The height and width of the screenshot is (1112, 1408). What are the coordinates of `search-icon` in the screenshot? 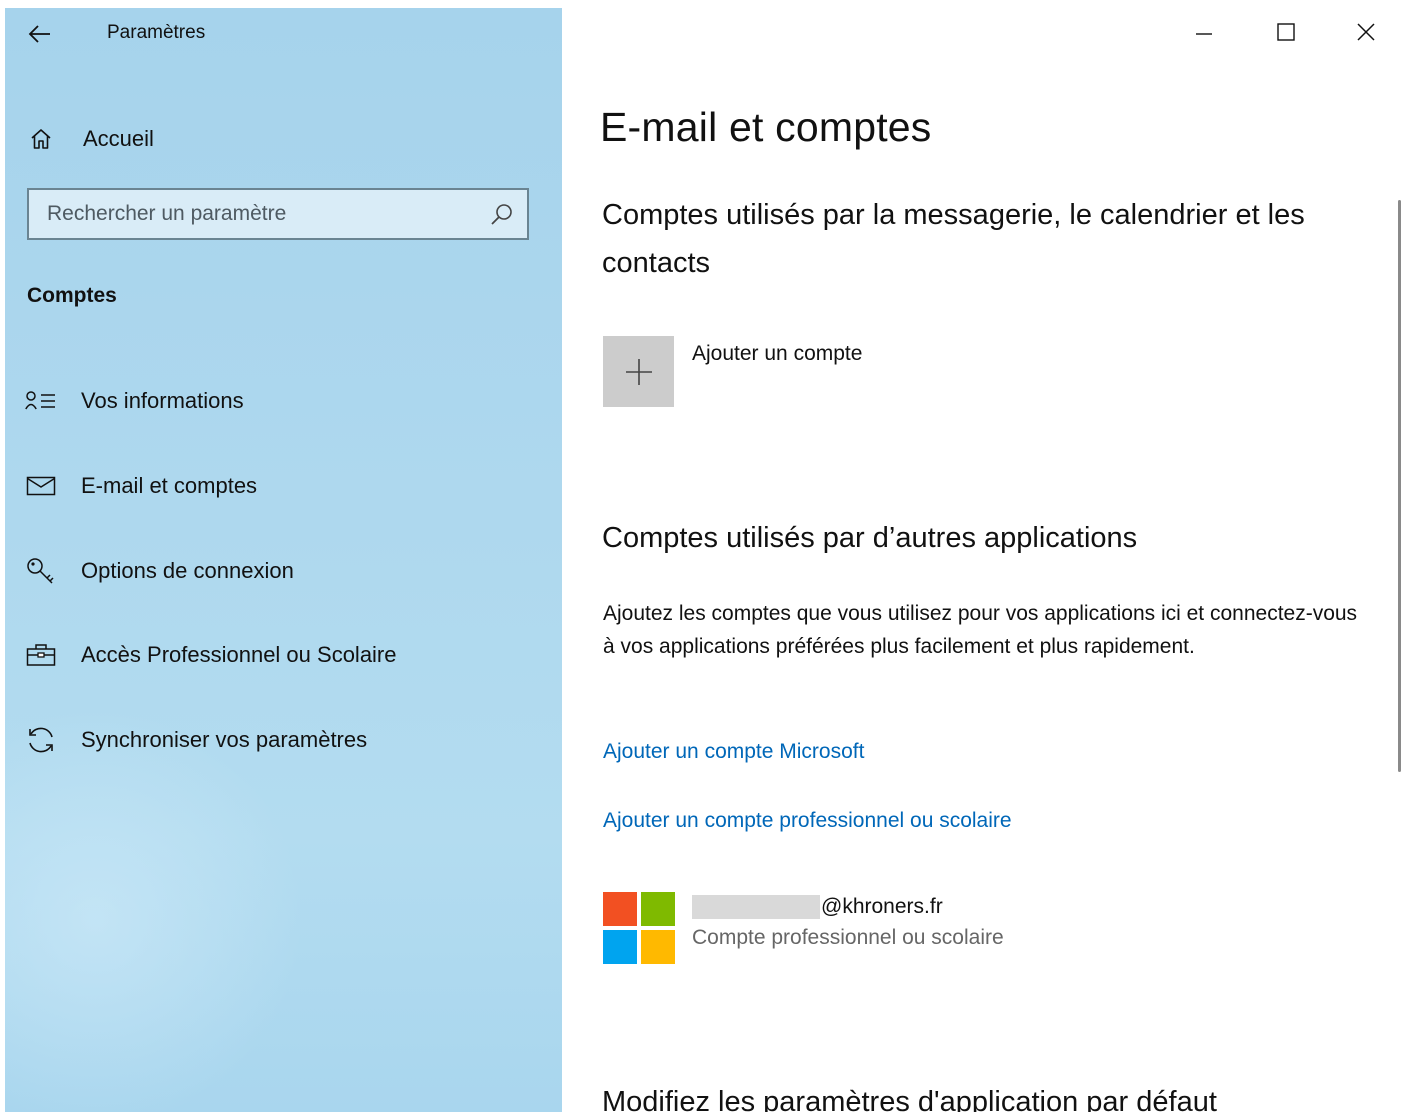 It's located at (502, 215).